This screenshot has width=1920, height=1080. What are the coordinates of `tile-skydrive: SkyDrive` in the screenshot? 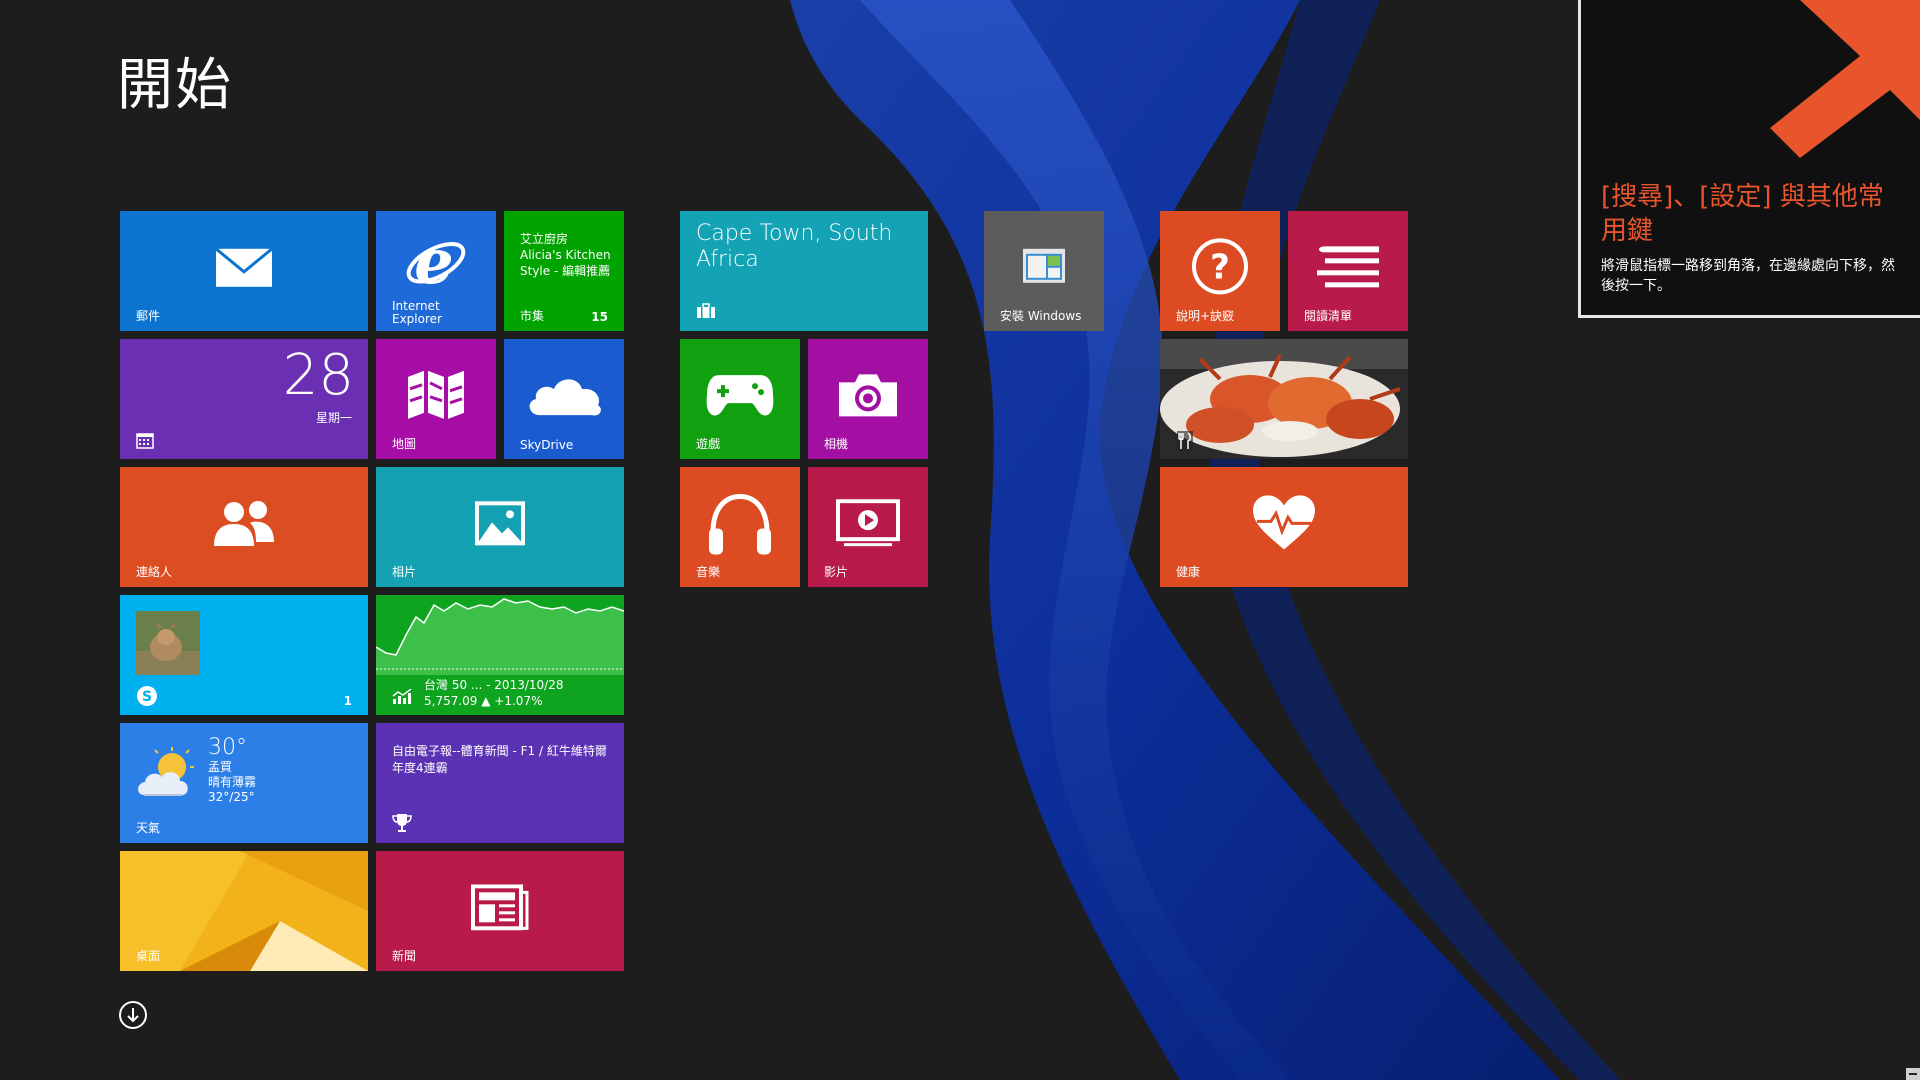 It's located at (564, 399).